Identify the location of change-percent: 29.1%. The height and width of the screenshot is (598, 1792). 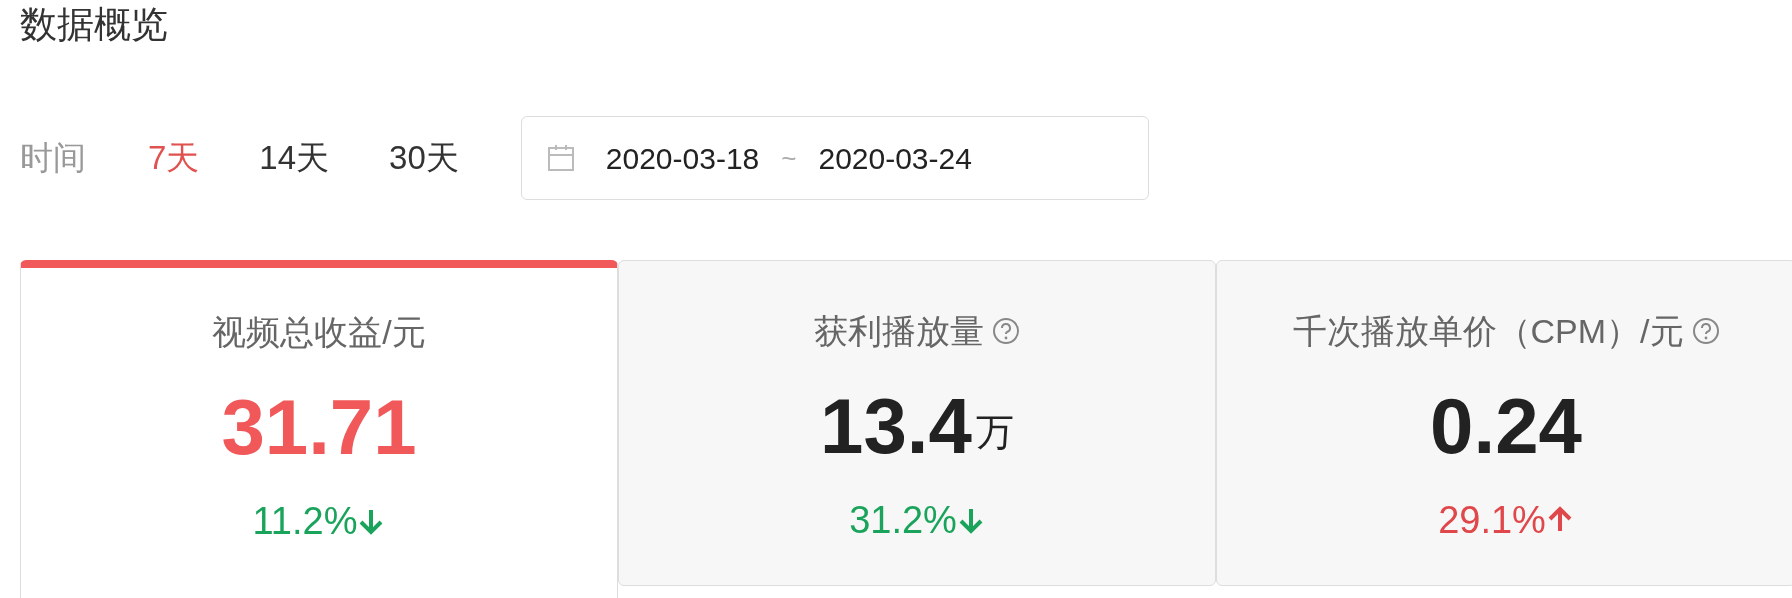
(1492, 520).